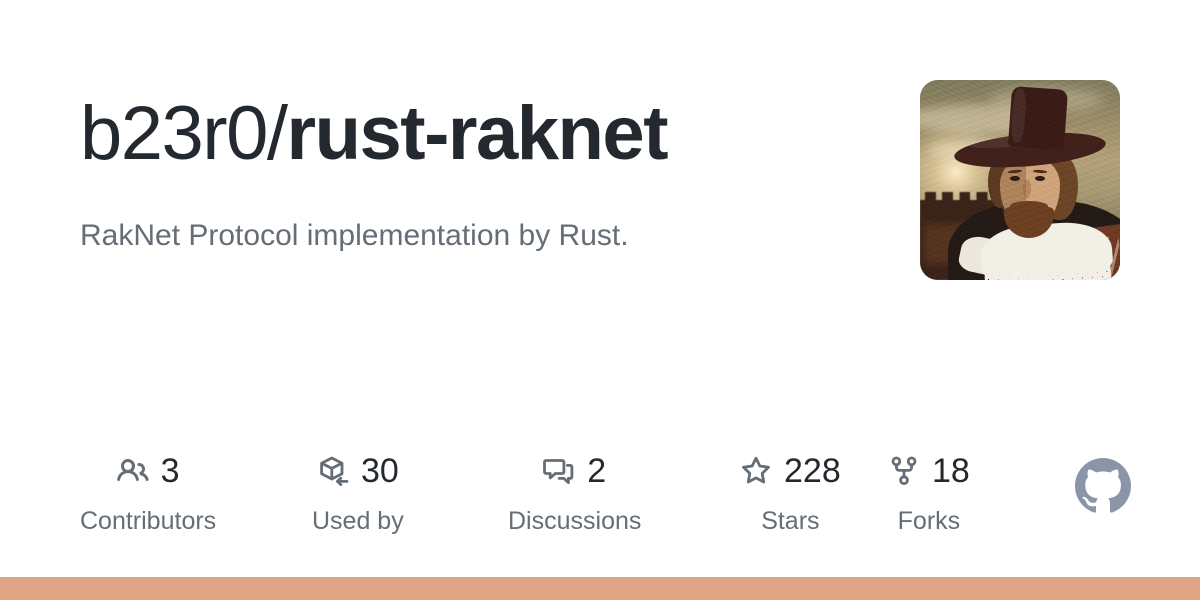 The height and width of the screenshot is (600, 1200). What do you see at coordinates (574, 493) in the screenshot?
I see `stat-discussions: 2 Discussions` at bounding box center [574, 493].